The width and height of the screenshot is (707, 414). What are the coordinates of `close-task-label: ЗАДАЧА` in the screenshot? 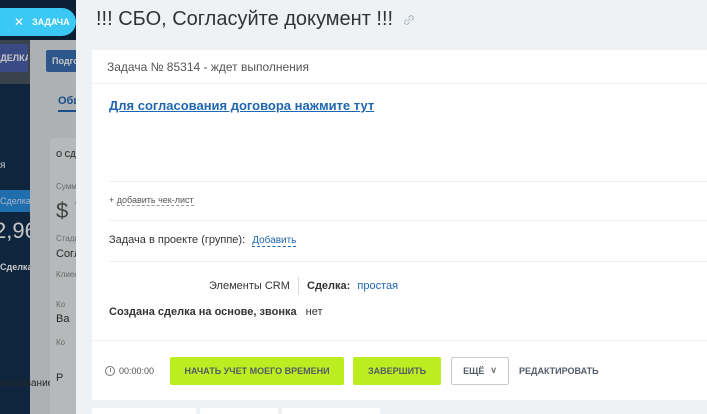 It's located at (51, 22).